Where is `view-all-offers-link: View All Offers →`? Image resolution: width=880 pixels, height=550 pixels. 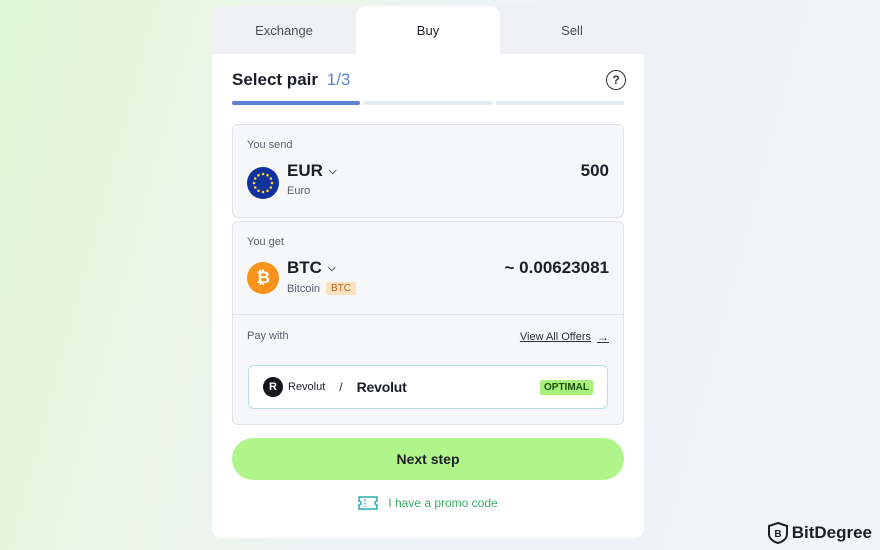 view-all-offers-link: View All Offers → is located at coordinates (564, 337).